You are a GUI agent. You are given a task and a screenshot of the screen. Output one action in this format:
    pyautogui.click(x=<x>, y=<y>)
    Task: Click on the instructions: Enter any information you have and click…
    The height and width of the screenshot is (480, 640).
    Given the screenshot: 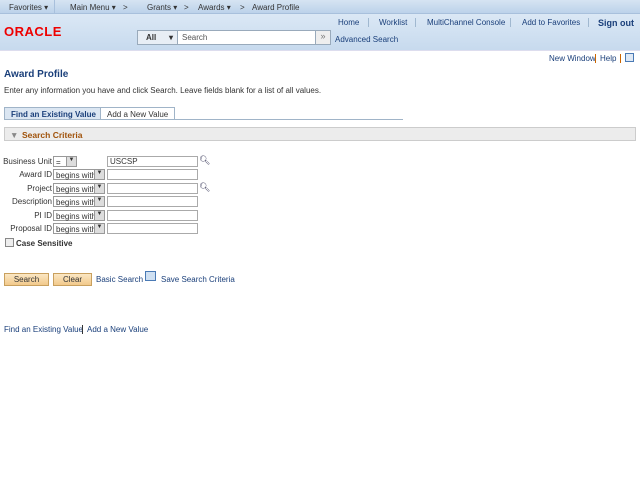 What is the action you would take?
    pyautogui.click(x=163, y=90)
    